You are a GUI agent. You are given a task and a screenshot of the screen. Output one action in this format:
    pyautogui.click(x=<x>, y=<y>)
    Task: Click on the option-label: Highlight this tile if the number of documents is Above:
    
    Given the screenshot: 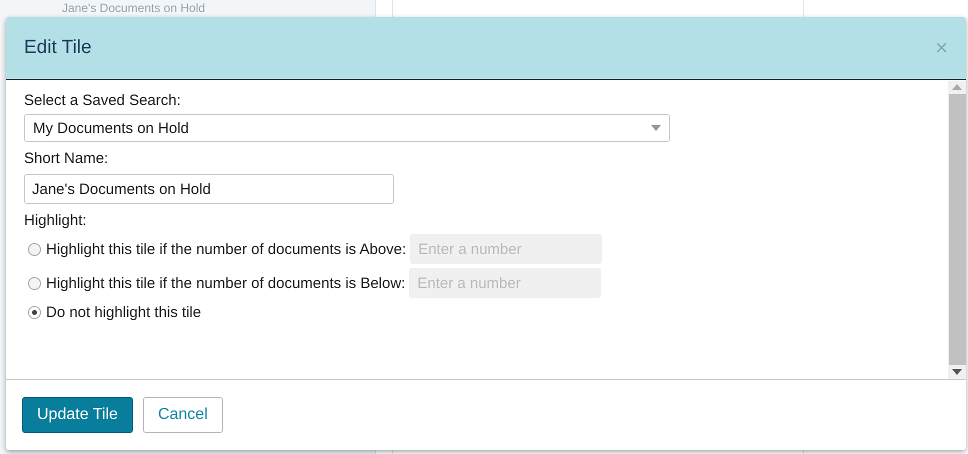 What is the action you would take?
    pyautogui.click(x=226, y=249)
    